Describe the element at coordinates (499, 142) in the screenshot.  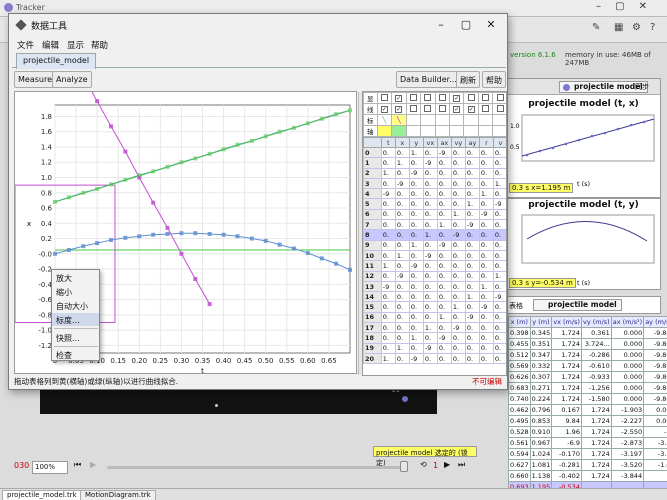
I see `column-header: v` at that location.